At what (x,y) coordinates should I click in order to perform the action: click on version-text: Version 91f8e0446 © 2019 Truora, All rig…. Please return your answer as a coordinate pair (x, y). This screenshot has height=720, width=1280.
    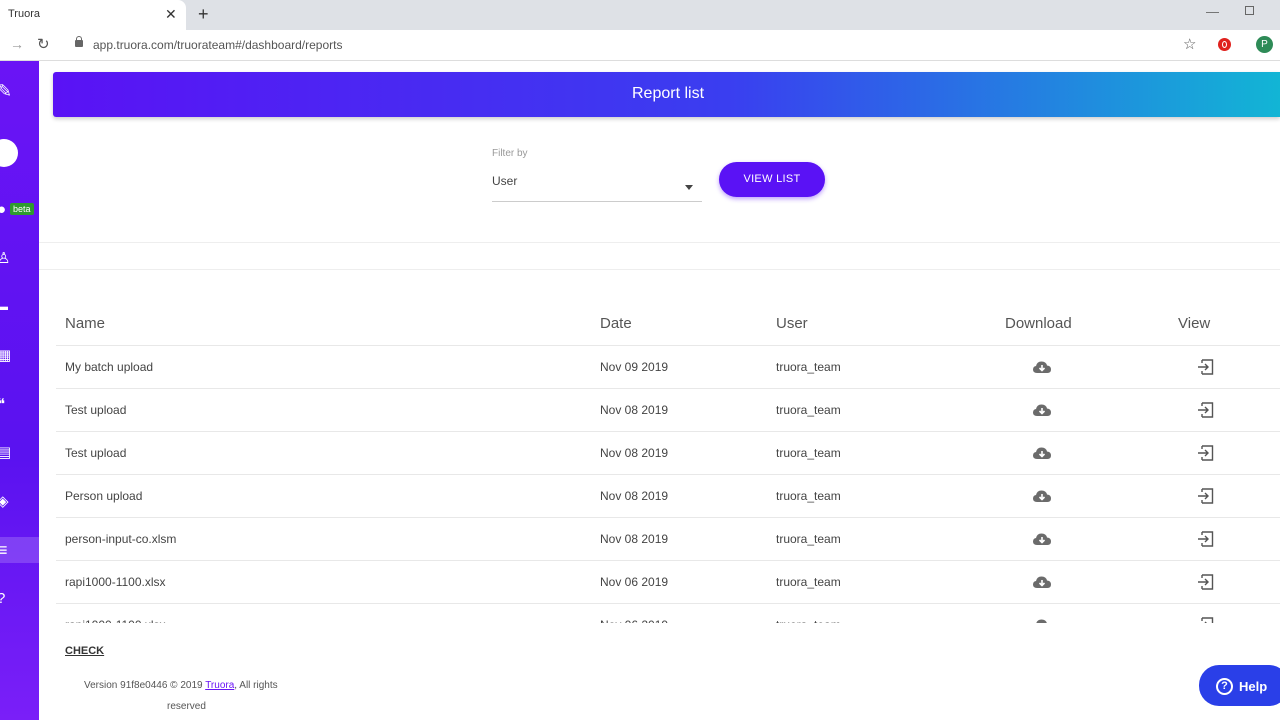
    Looking at the image, I should click on (181, 685).